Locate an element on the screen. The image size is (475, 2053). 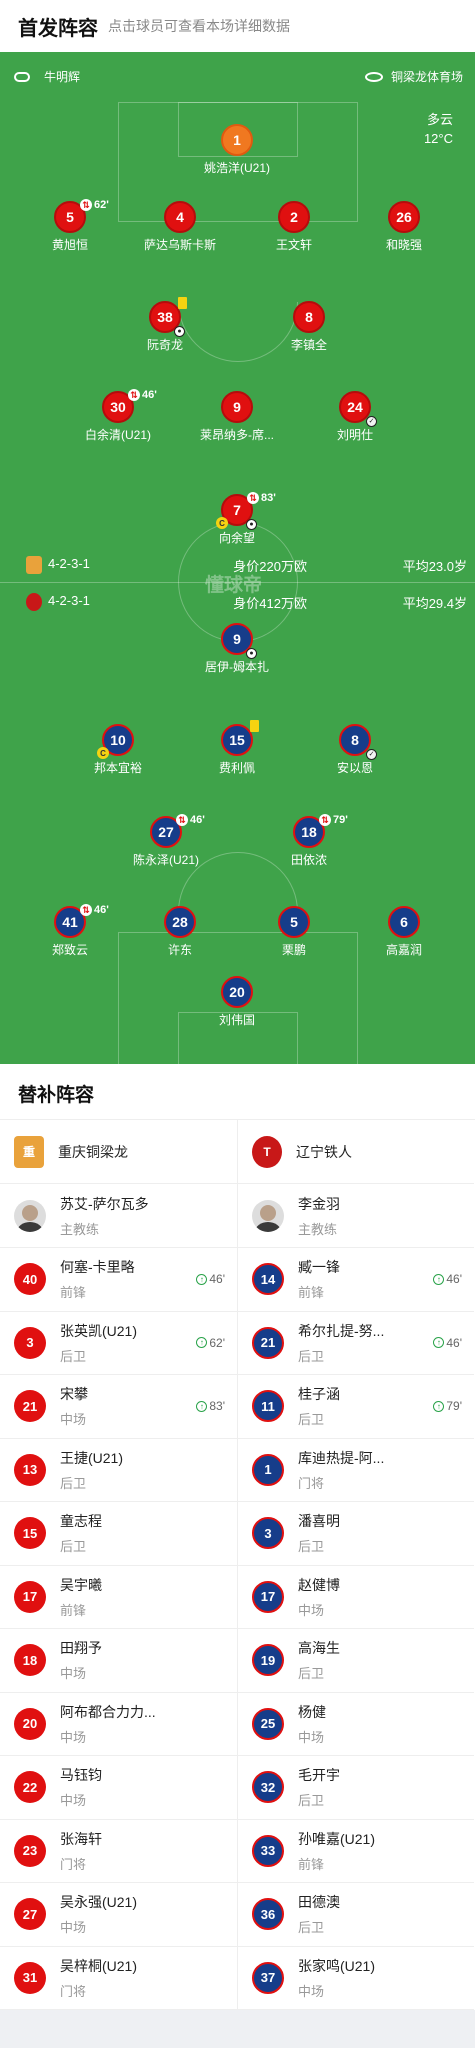
player-name: 费利佩 is located at coordinates (236, 768).